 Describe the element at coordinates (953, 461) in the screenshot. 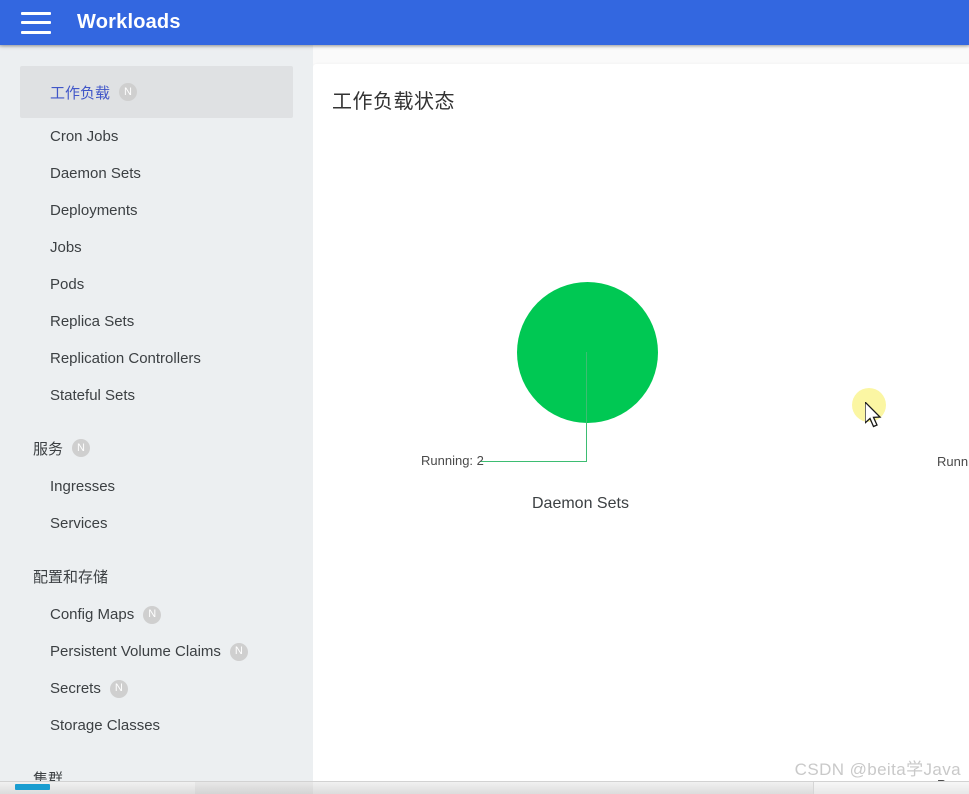

I see `pie-slice-label: Runni` at that location.